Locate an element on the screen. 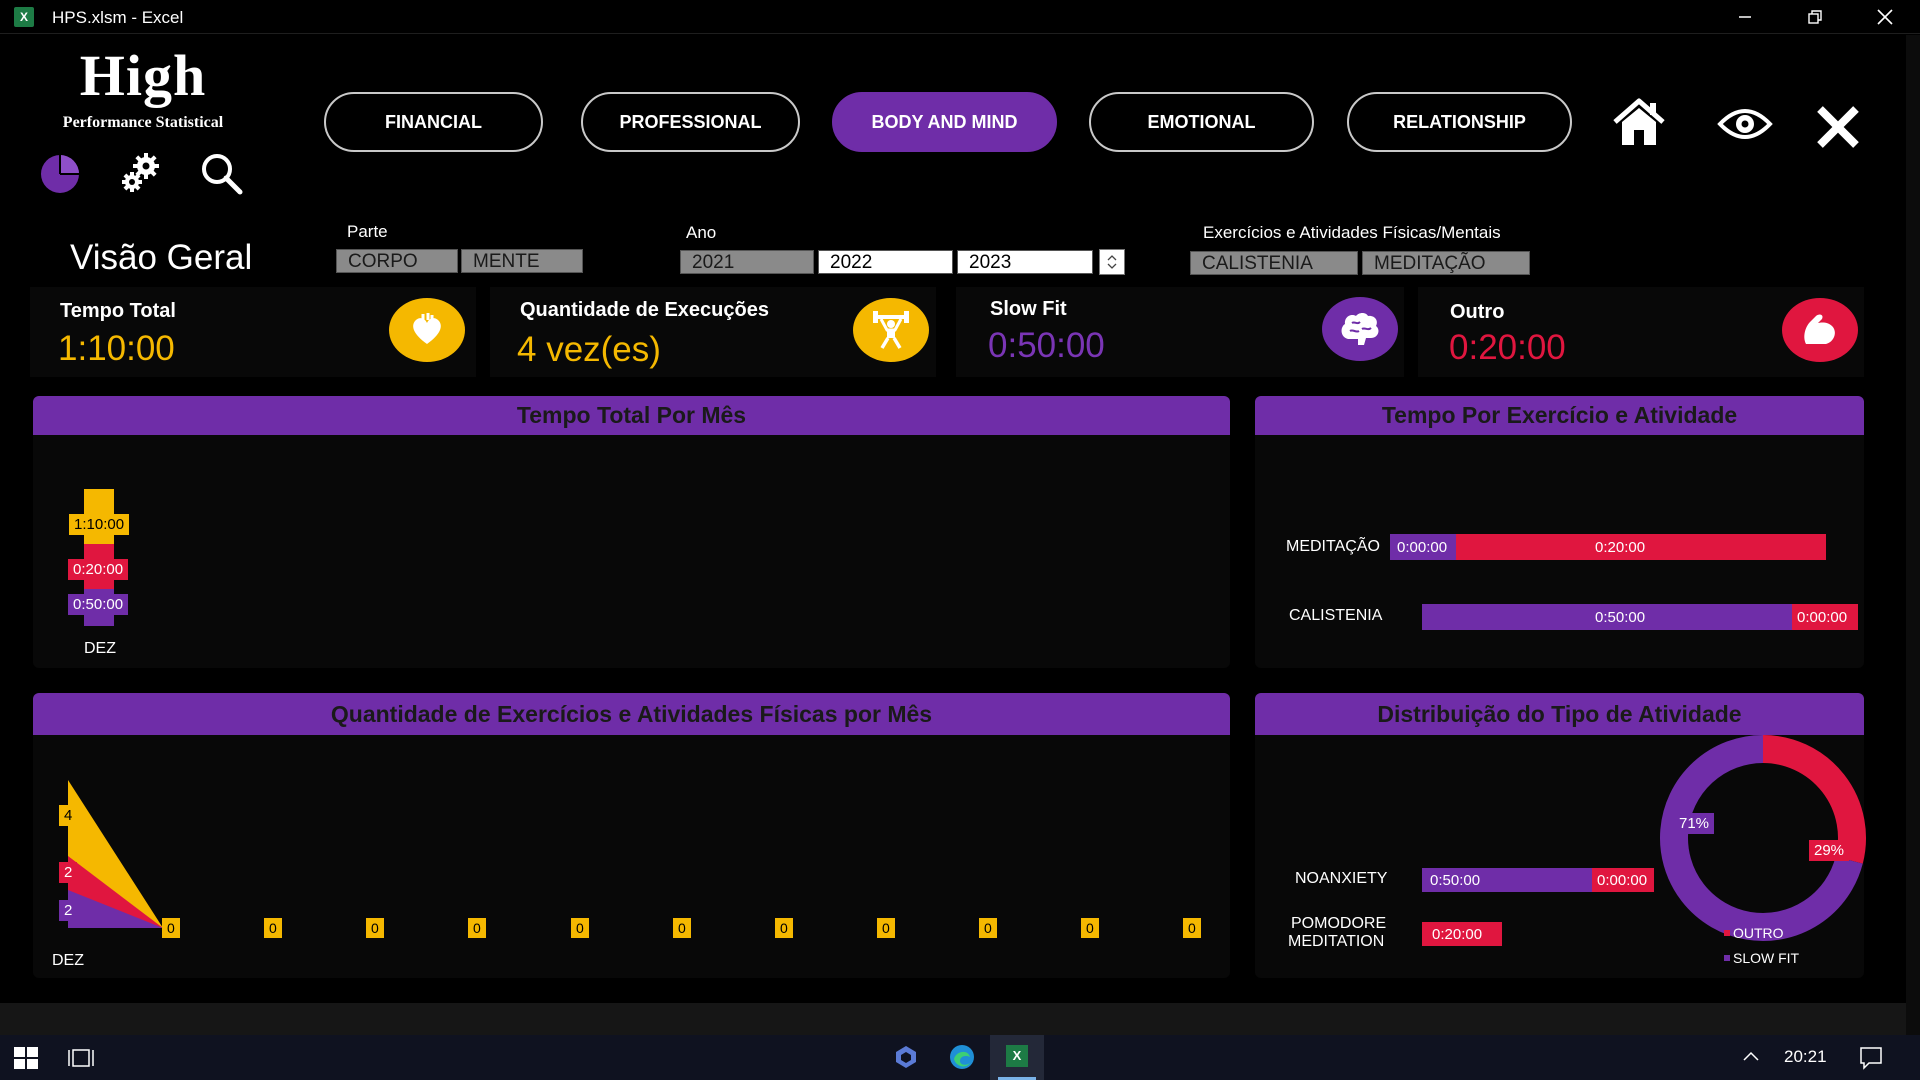  chevron-up-icon is located at coordinates (1751, 1058).